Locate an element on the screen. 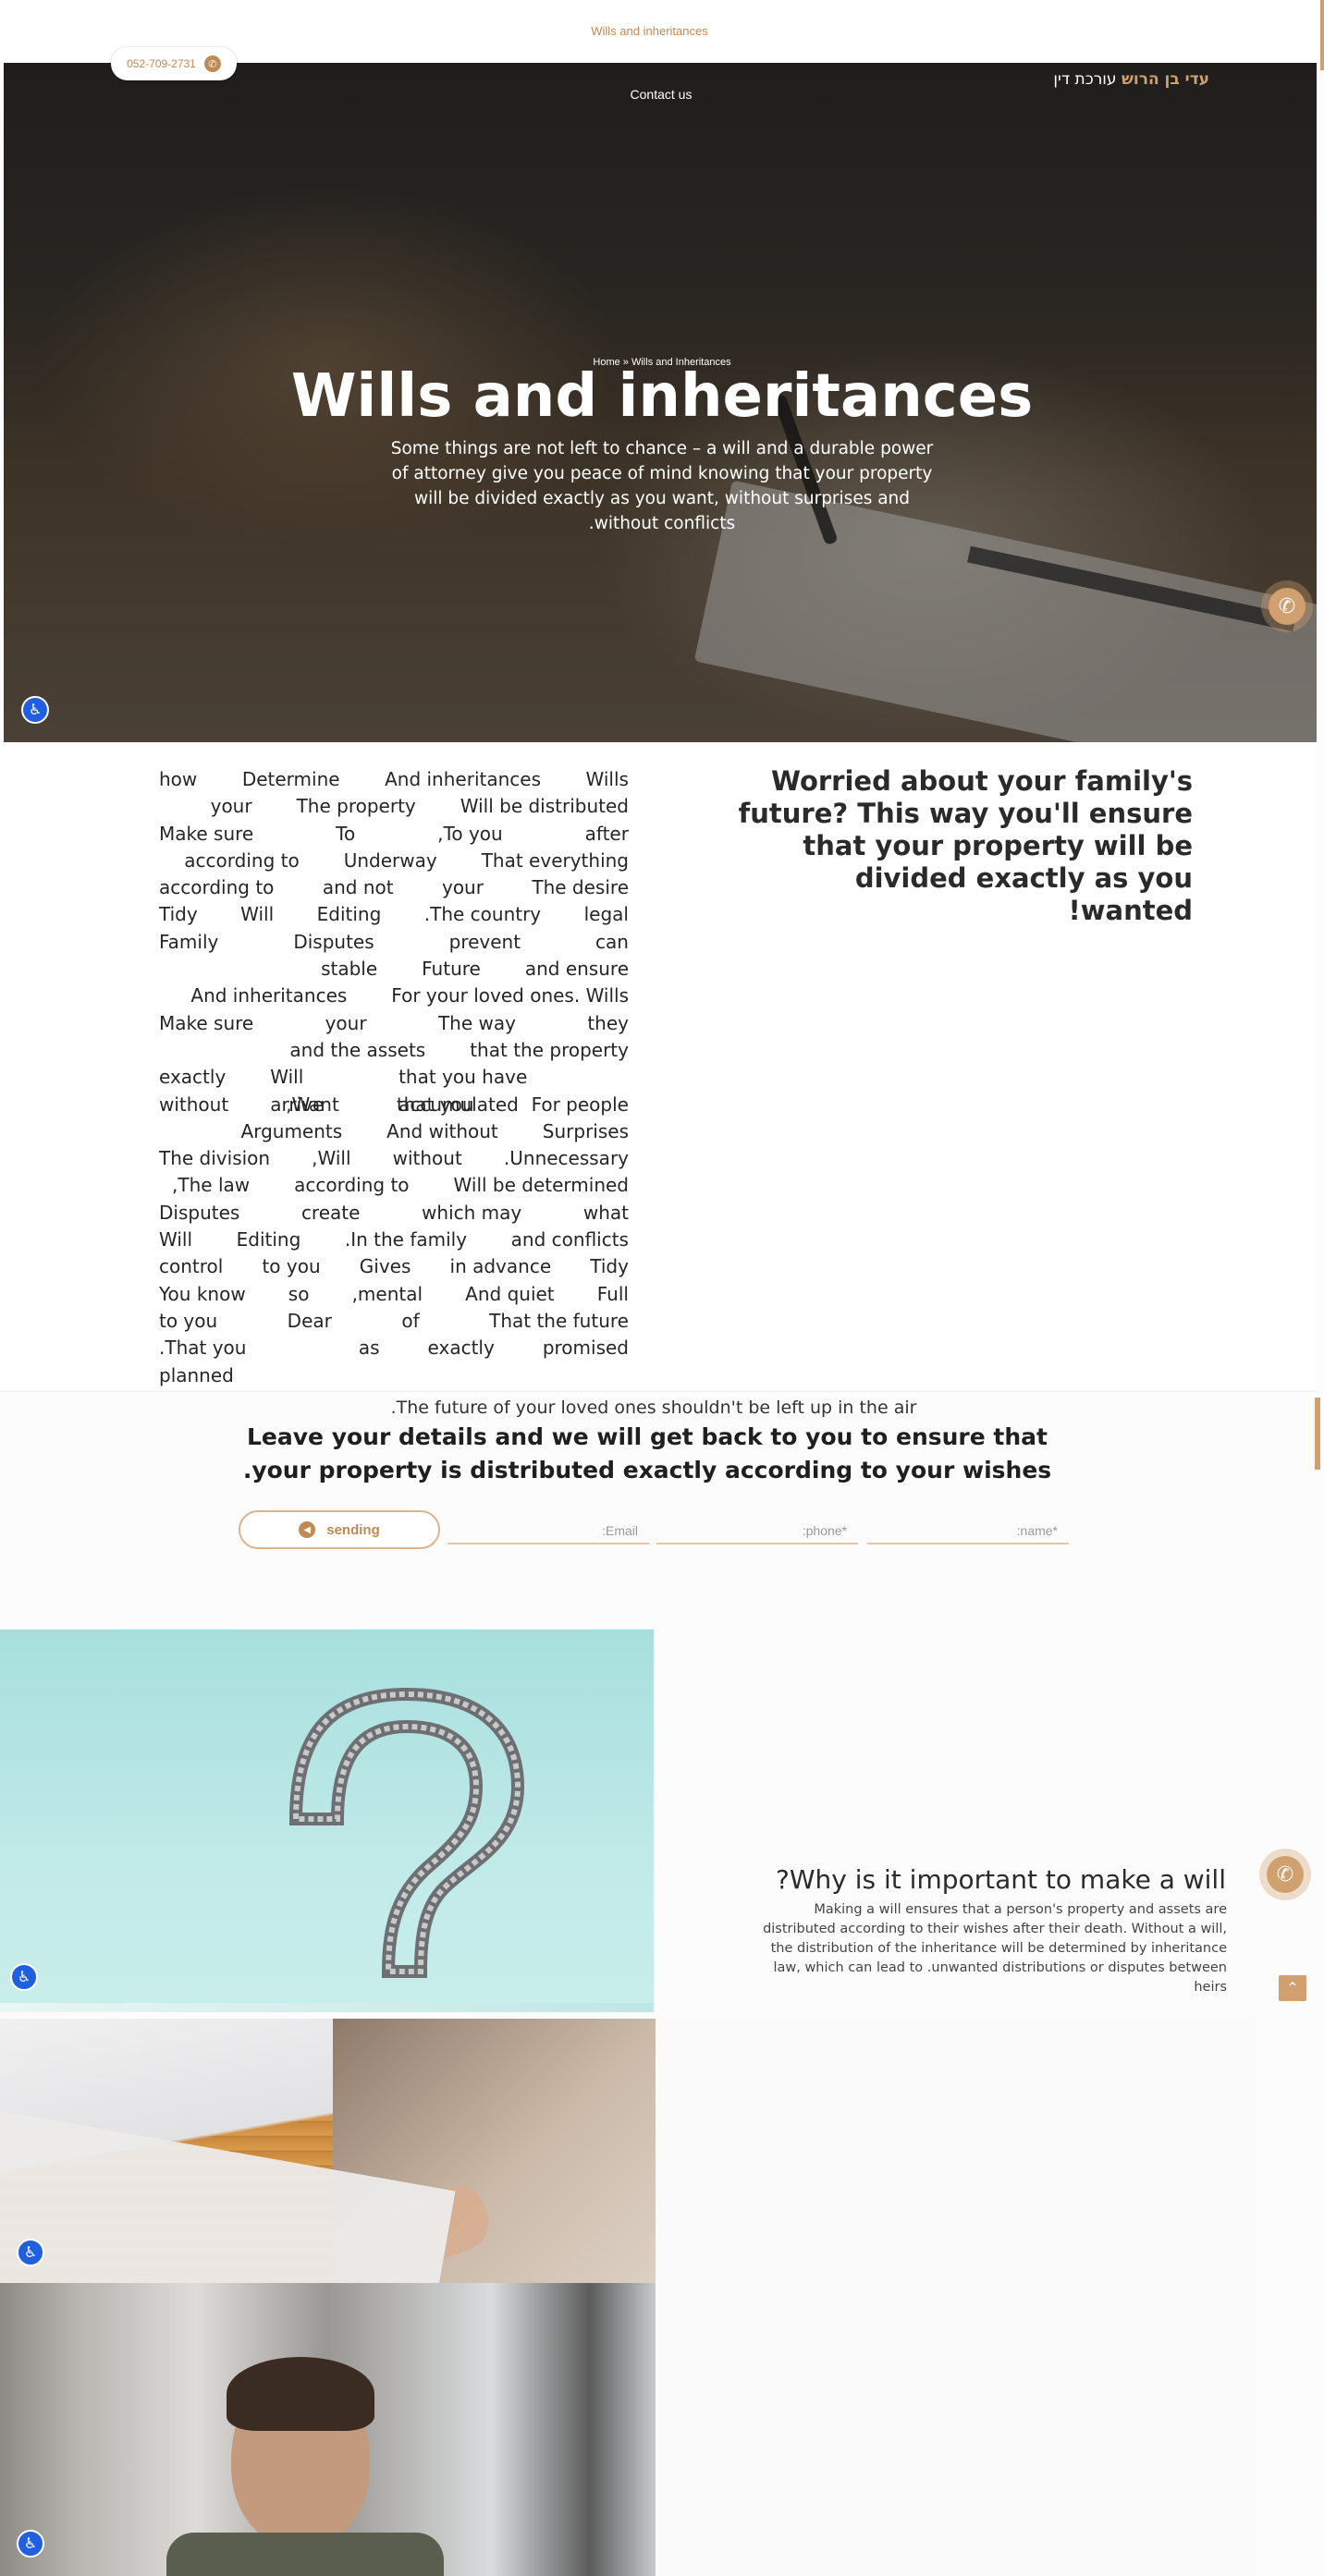  chevron-up-icon: ⌃ is located at coordinates (1293, 1988).